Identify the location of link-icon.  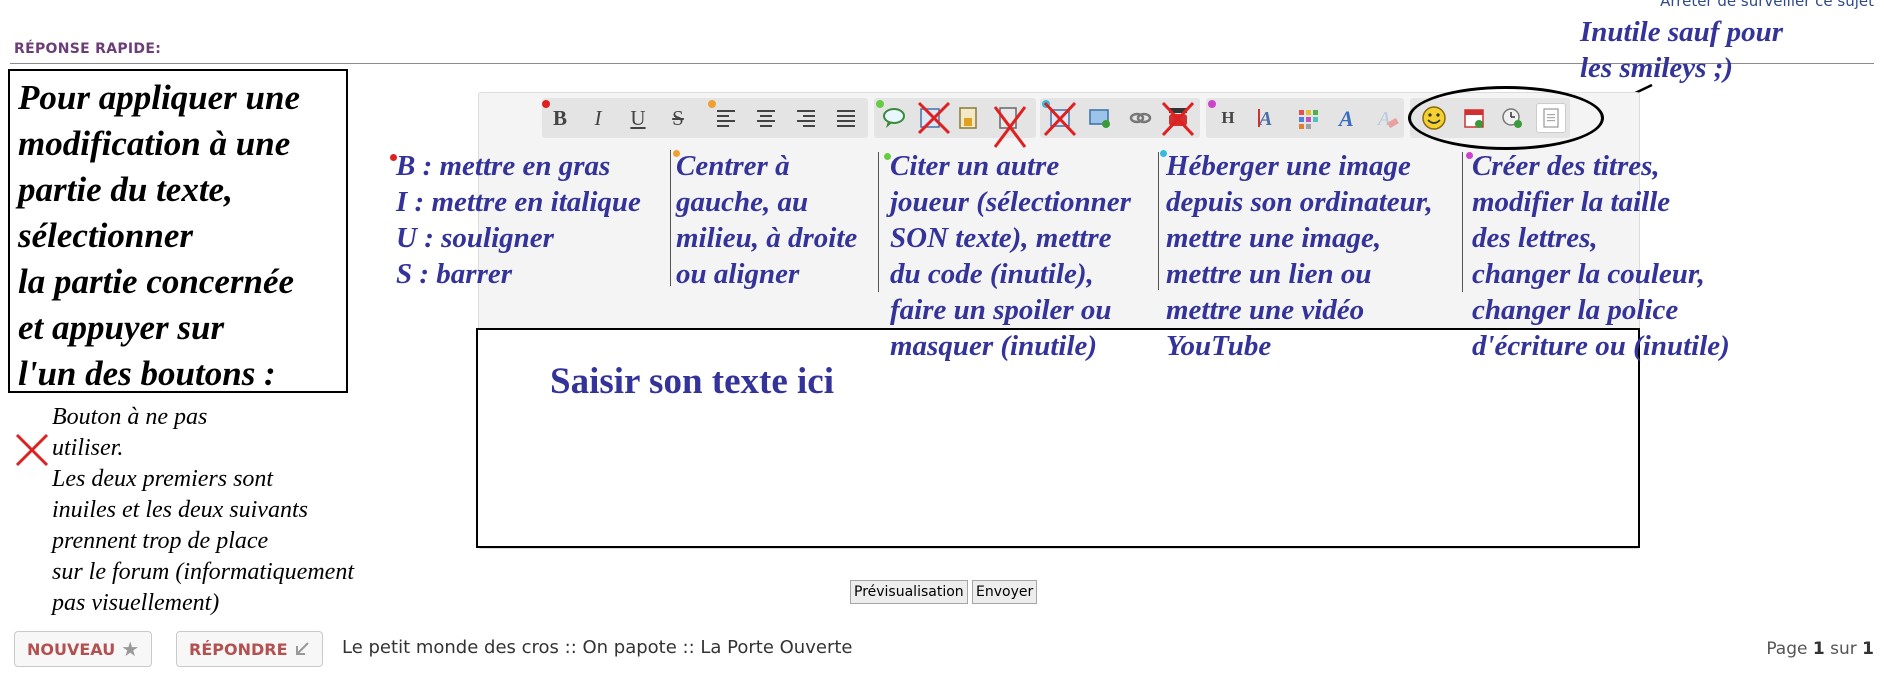
(1140, 118).